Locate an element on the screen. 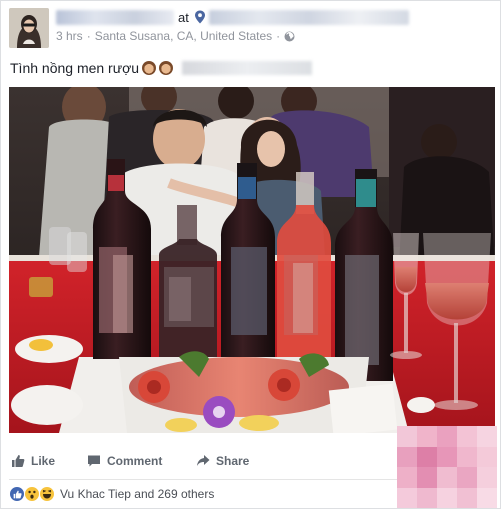 The width and height of the screenshot is (501, 509). comment-label: Comment is located at coordinates (135, 461).